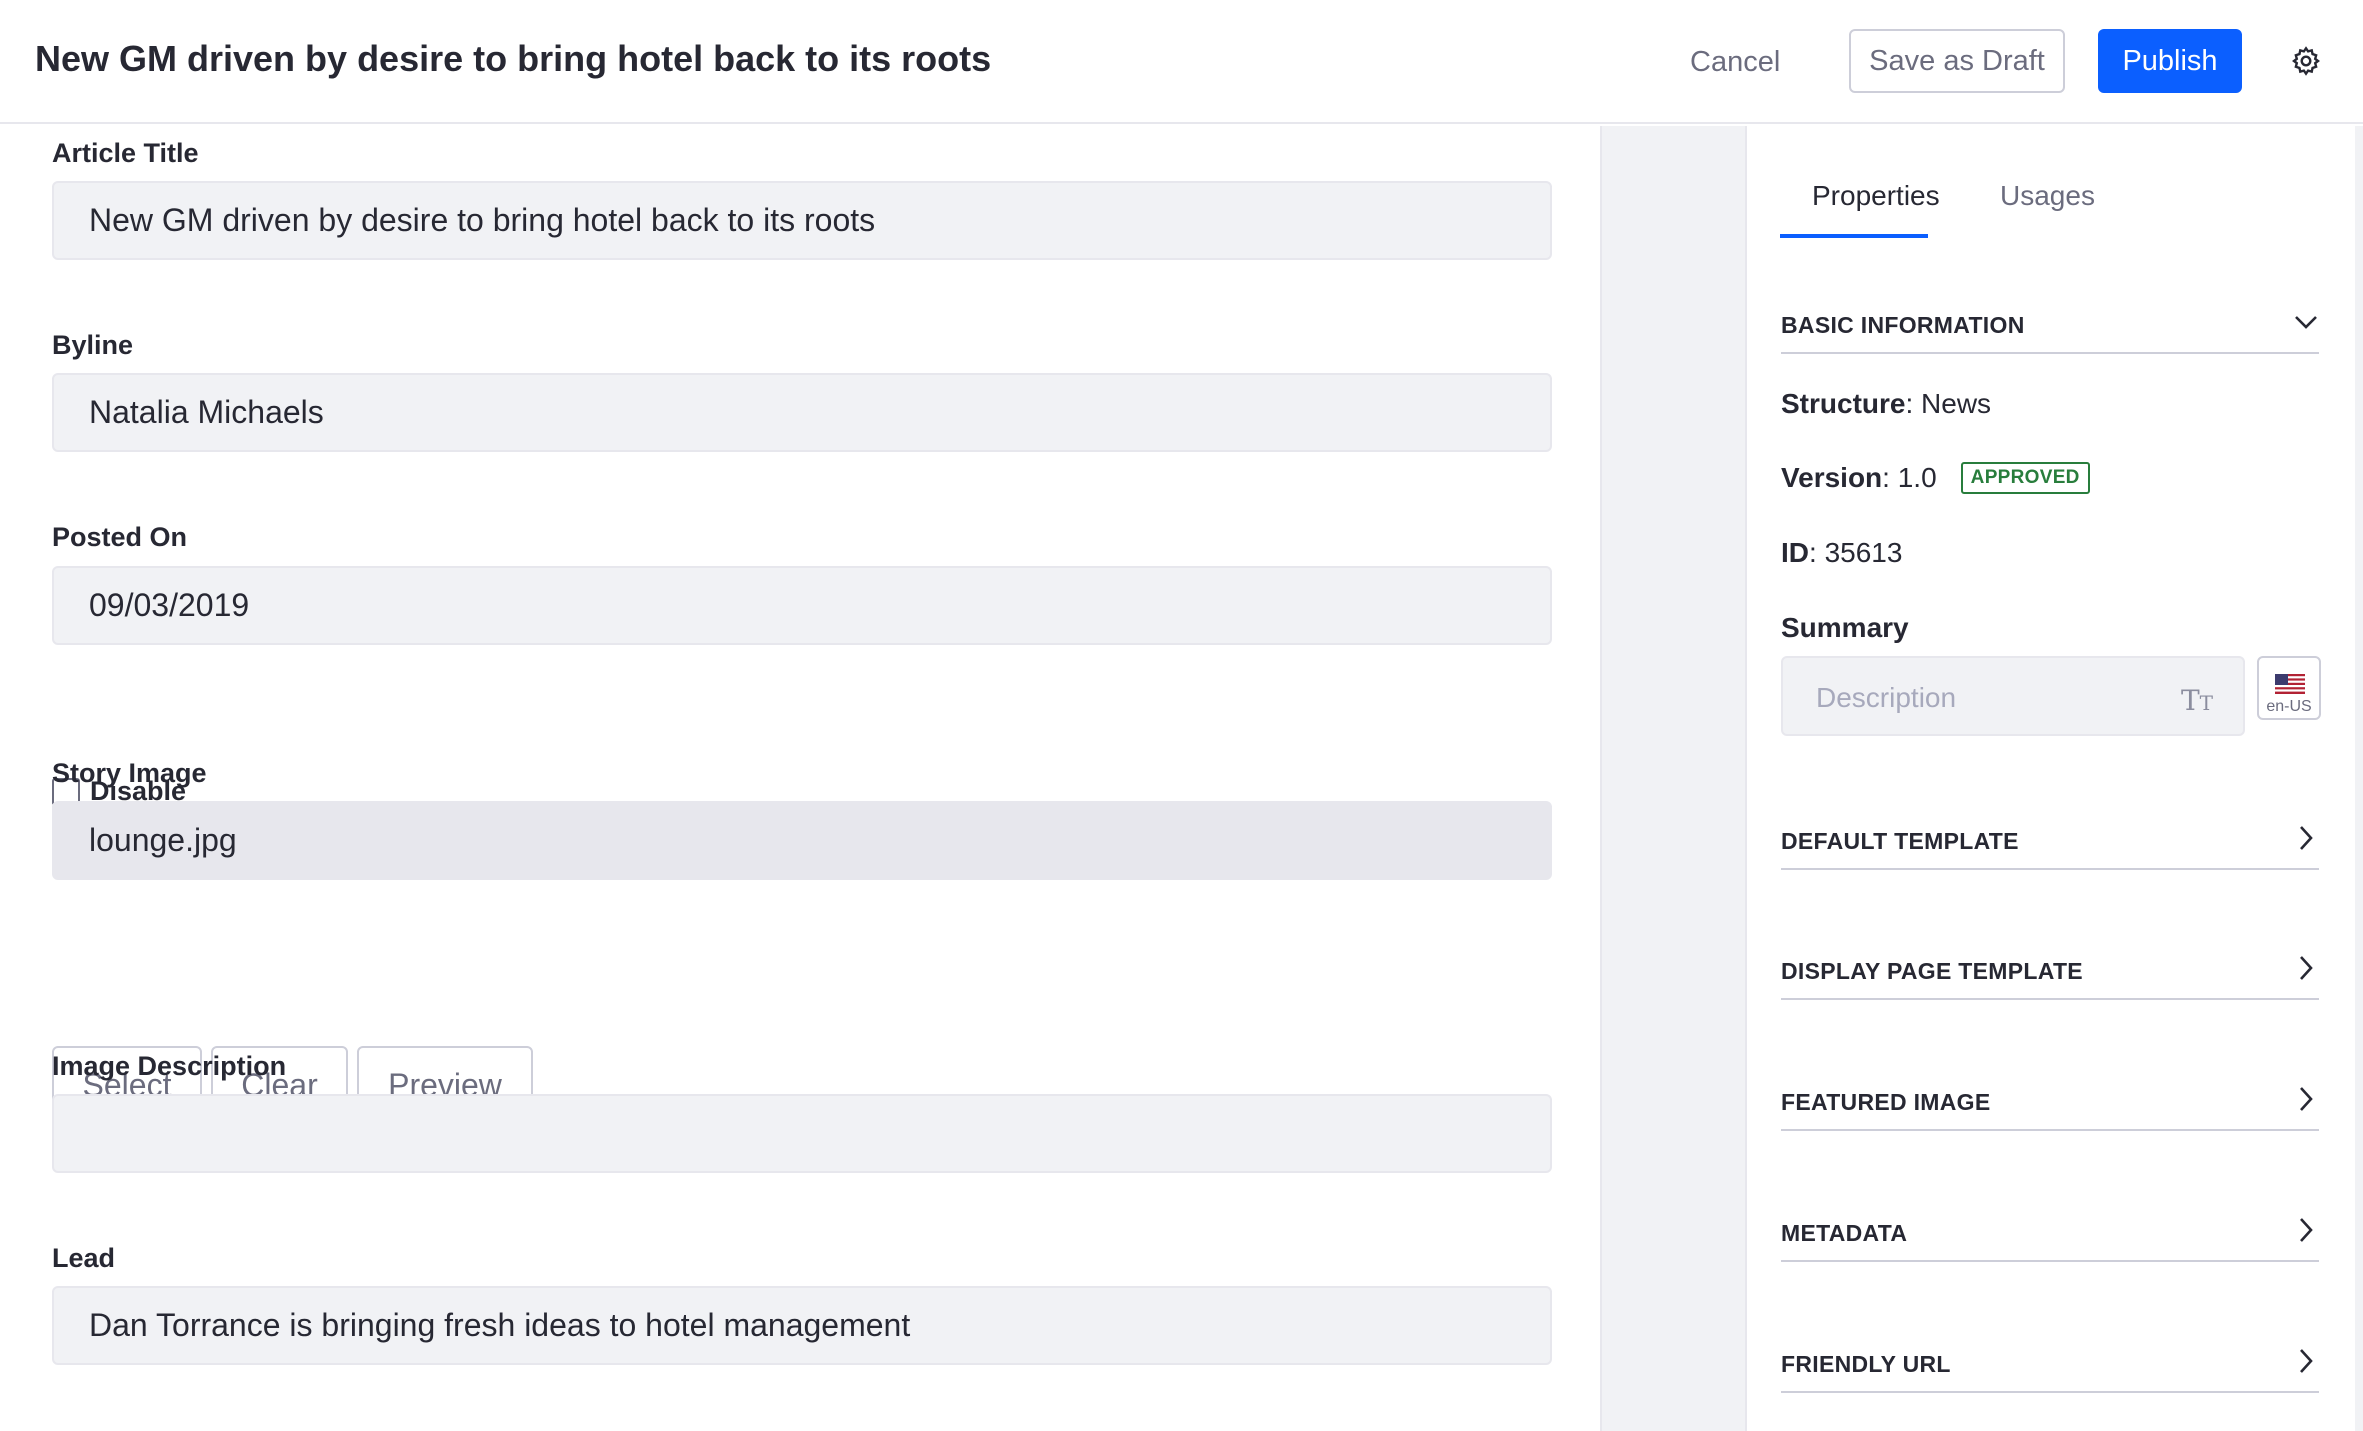 Image resolution: width=2363 pixels, height=1431 pixels. What do you see at coordinates (1900, 841) in the screenshot?
I see `panel-default-template-title: DEFAULT TEMPLATE` at bounding box center [1900, 841].